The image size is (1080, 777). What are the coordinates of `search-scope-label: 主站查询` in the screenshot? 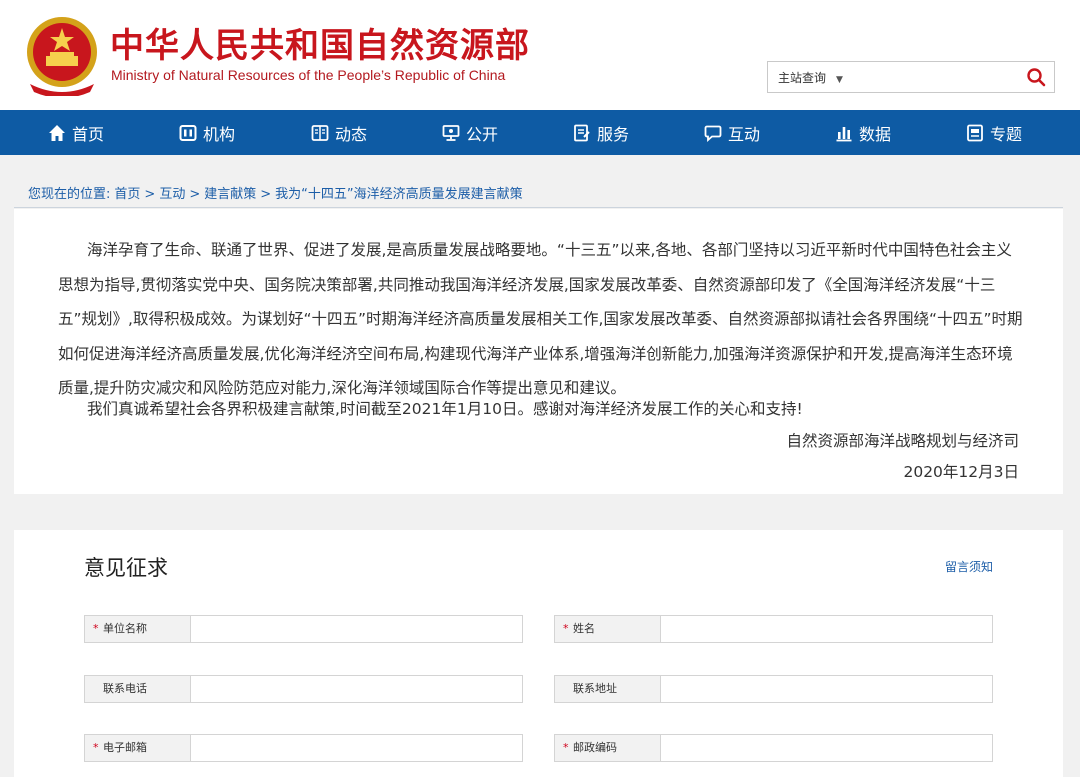 It's located at (802, 78).